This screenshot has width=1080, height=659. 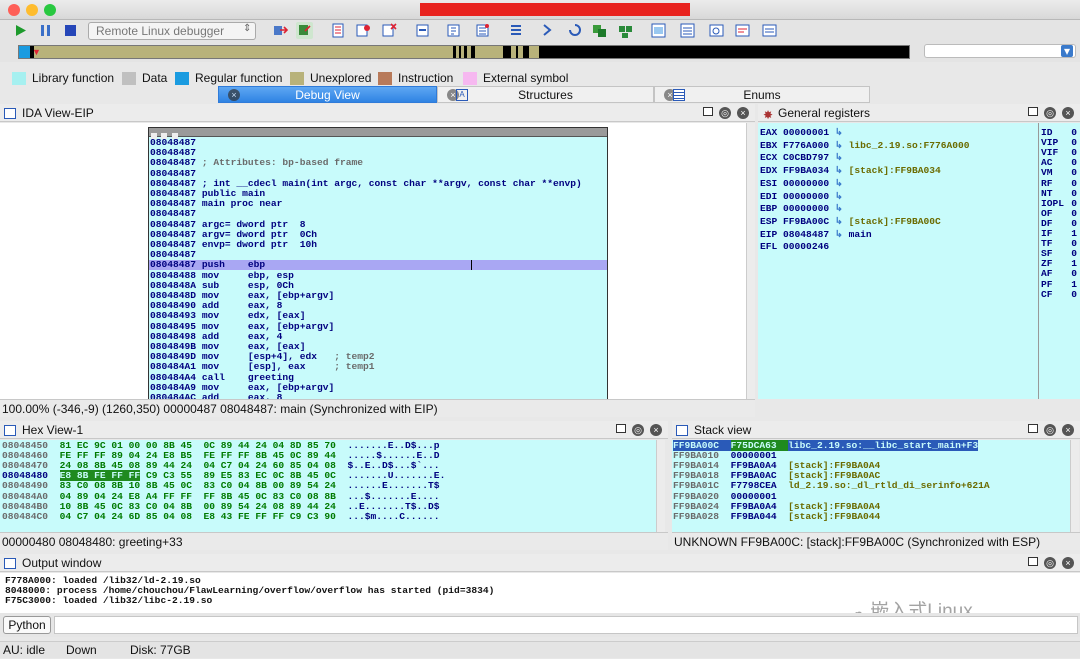 What do you see at coordinates (804, 133) in the screenshot?
I see `register-row: EAX 00000001 ↳` at bounding box center [804, 133].